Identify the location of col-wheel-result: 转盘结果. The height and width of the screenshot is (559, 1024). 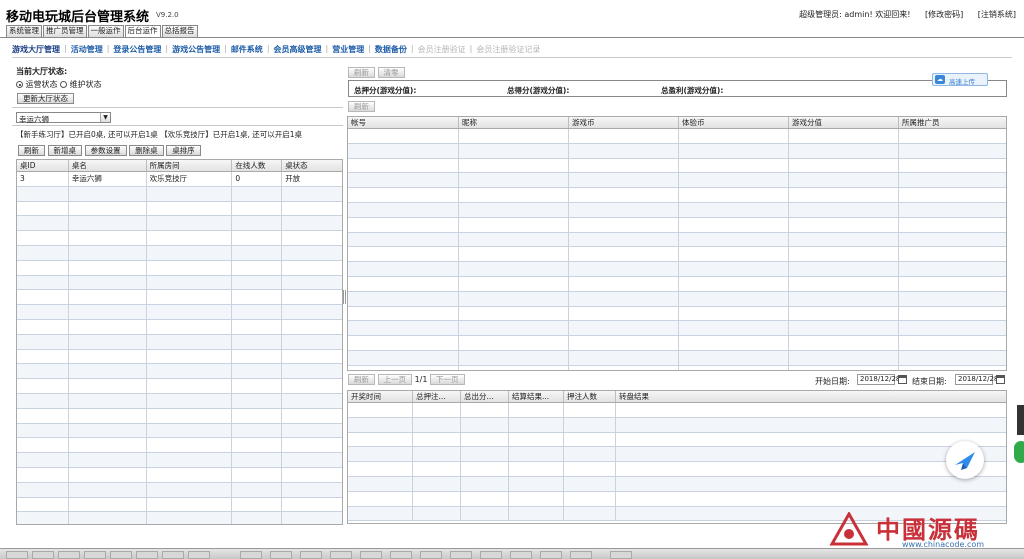
(811, 396).